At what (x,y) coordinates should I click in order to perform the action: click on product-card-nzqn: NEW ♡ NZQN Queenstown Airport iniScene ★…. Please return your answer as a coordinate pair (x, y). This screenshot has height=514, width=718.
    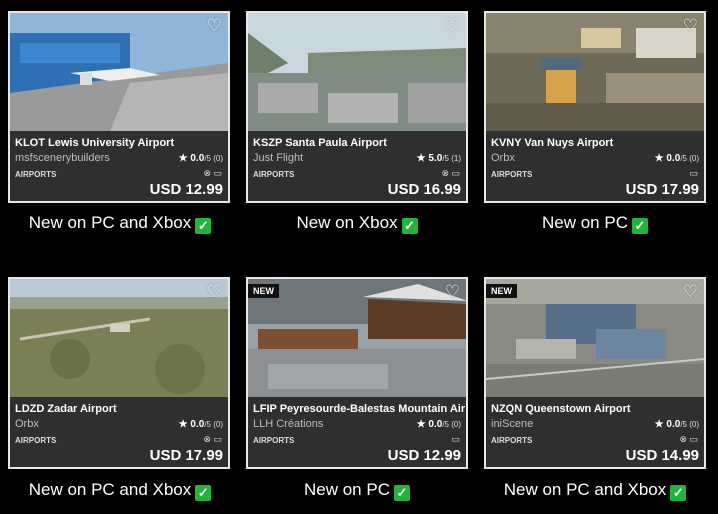
    Looking at the image, I should click on (595, 373).